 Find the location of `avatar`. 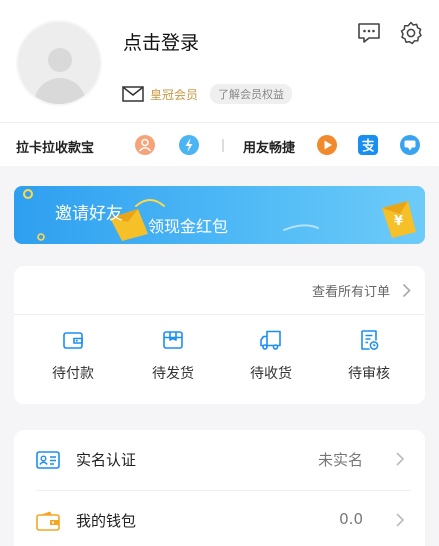

avatar is located at coordinates (59, 63).